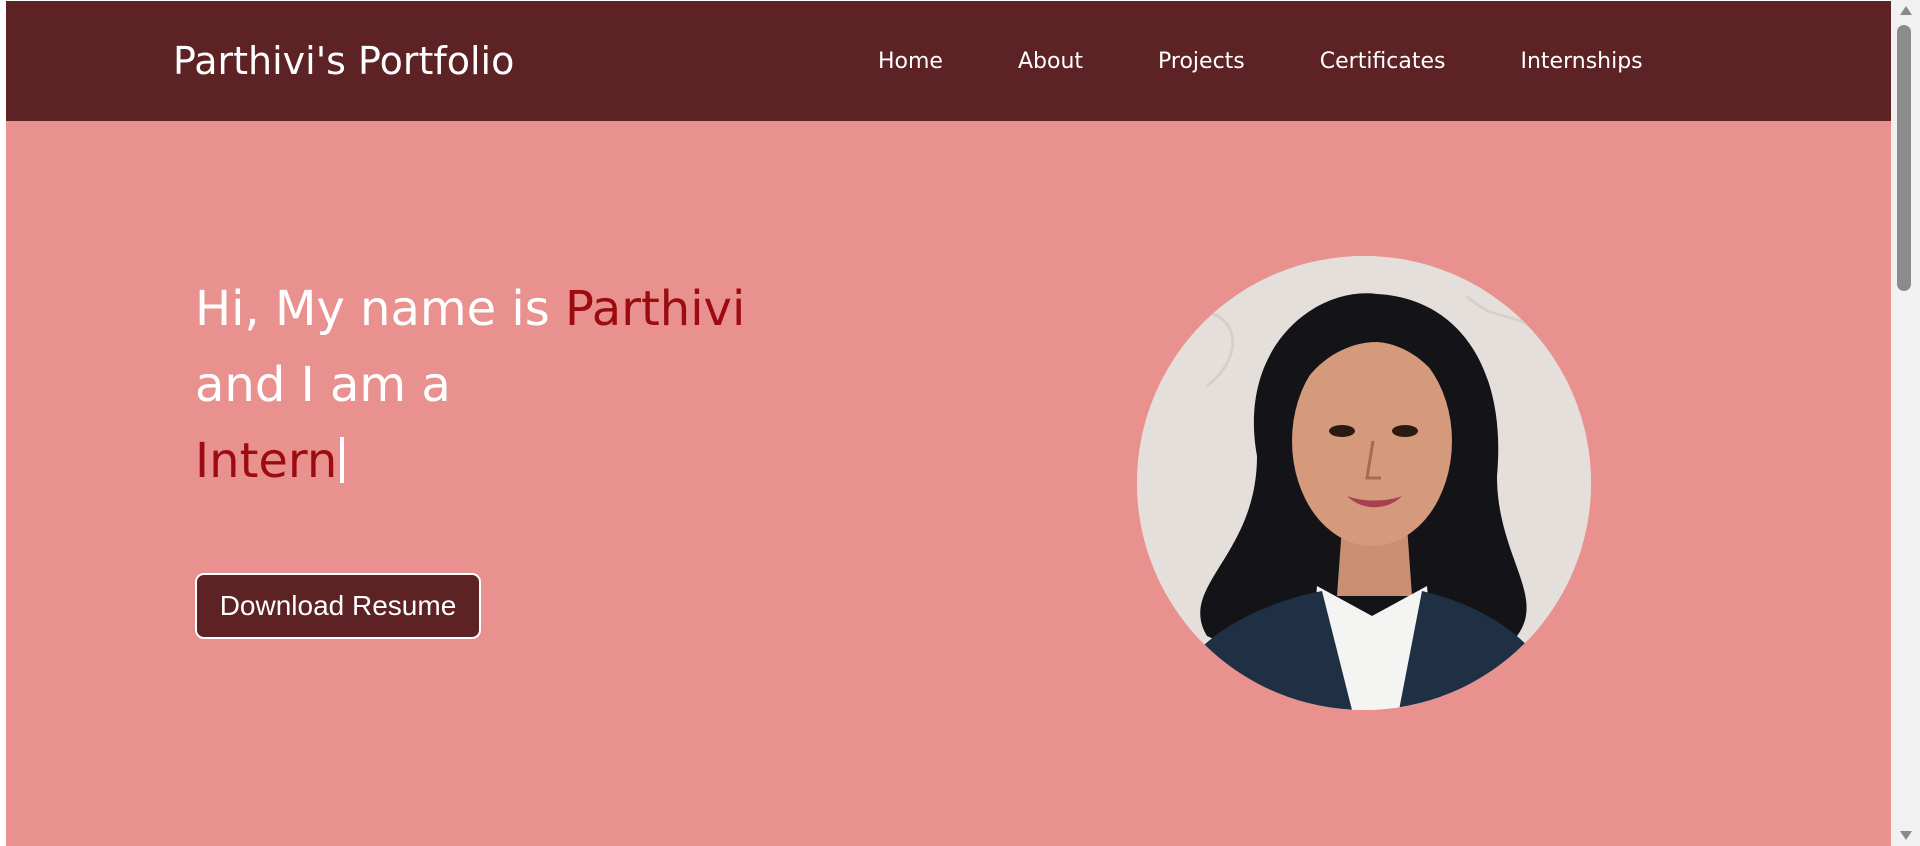 The image size is (1920, 846). I want to click on profile-photo, so click(1364, 483).